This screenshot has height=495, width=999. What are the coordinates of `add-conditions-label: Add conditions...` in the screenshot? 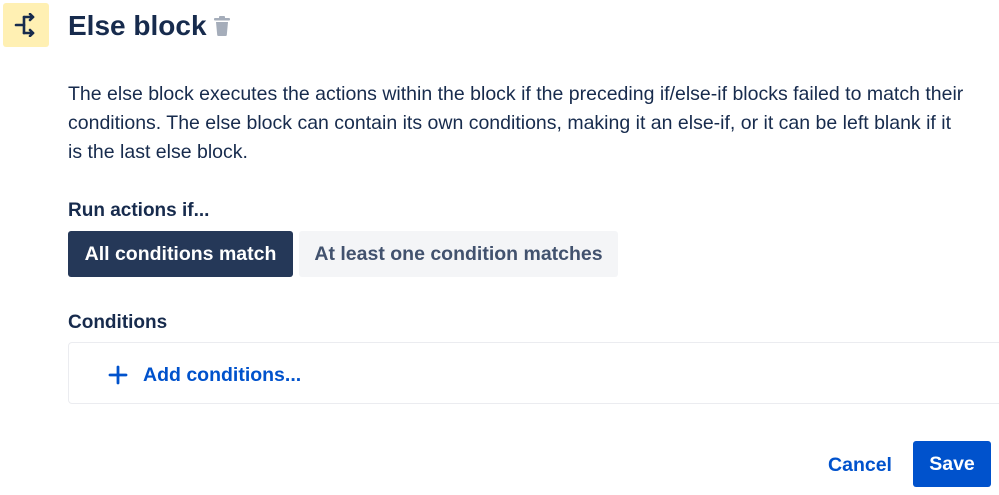 It's located at (222, 374).